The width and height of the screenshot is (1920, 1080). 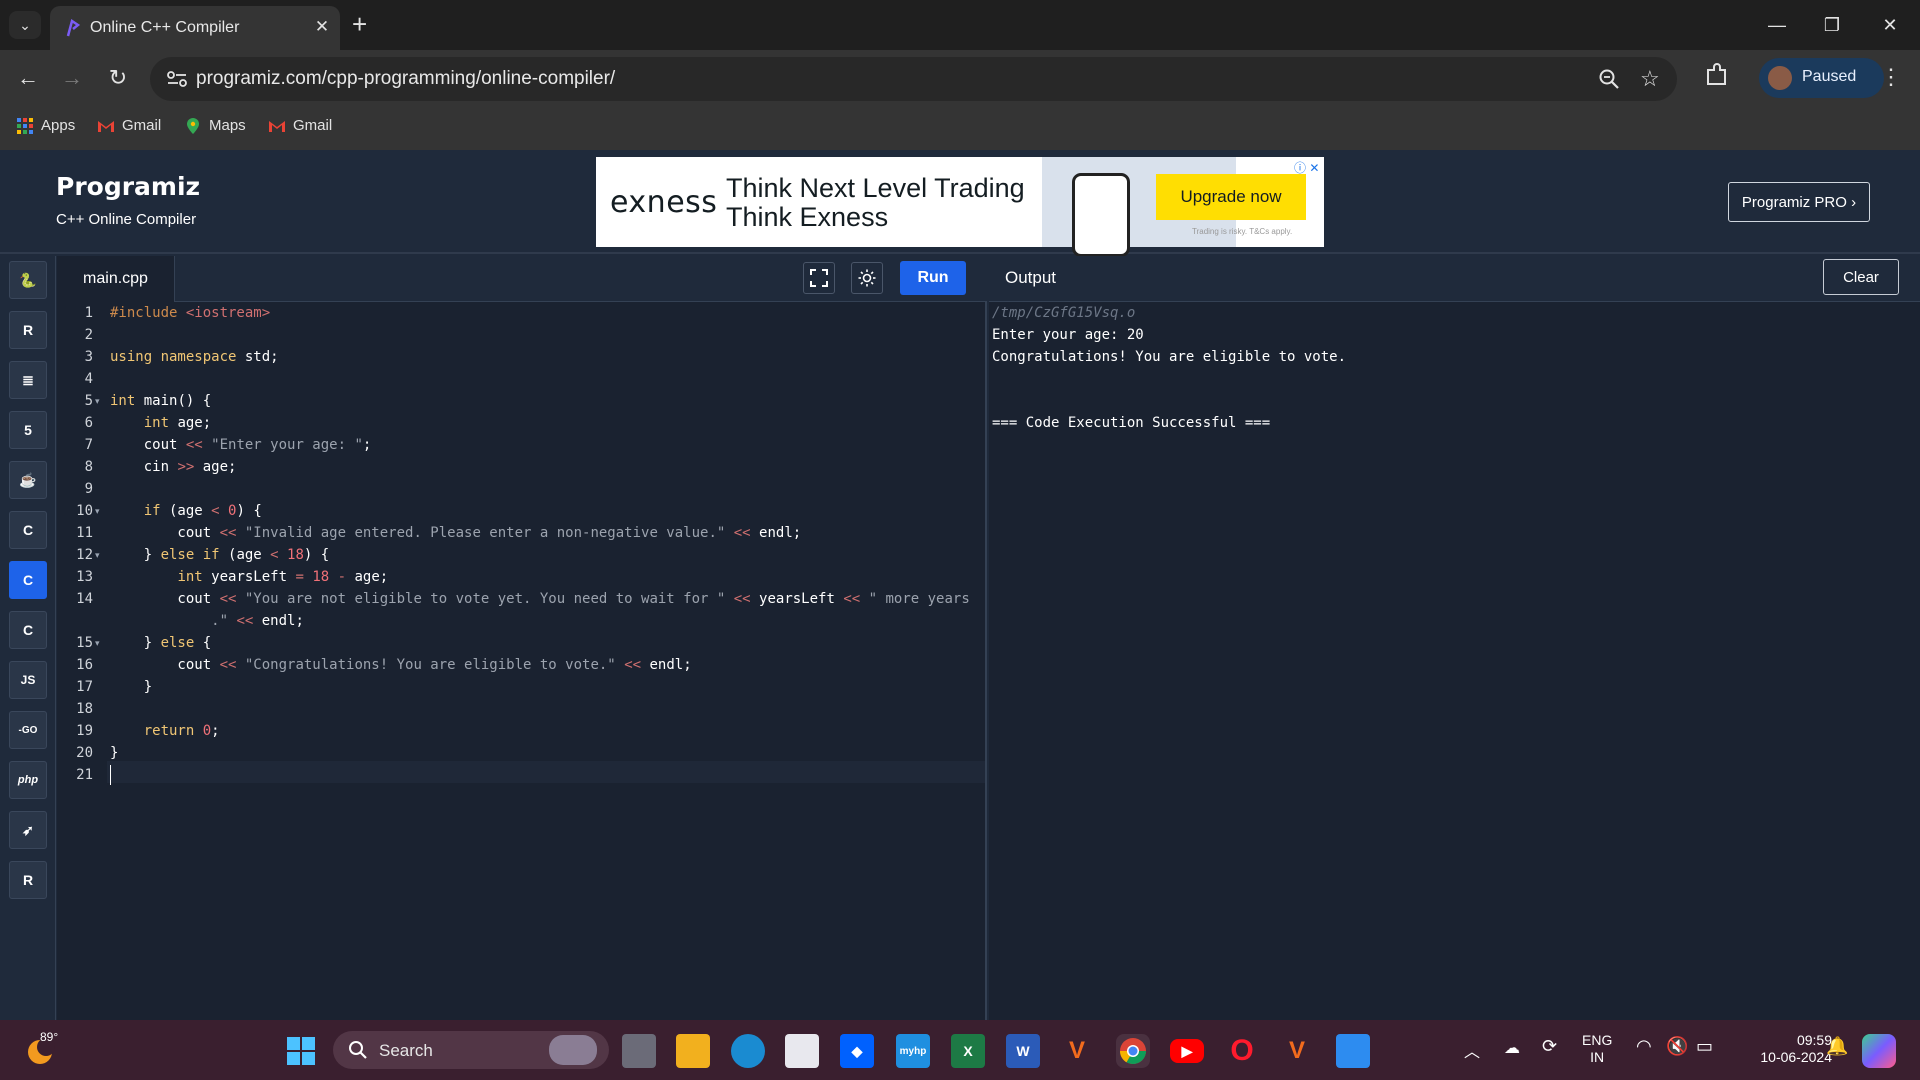 I want to click on clock-time: 09:59, so click(x=1814, y=1040).